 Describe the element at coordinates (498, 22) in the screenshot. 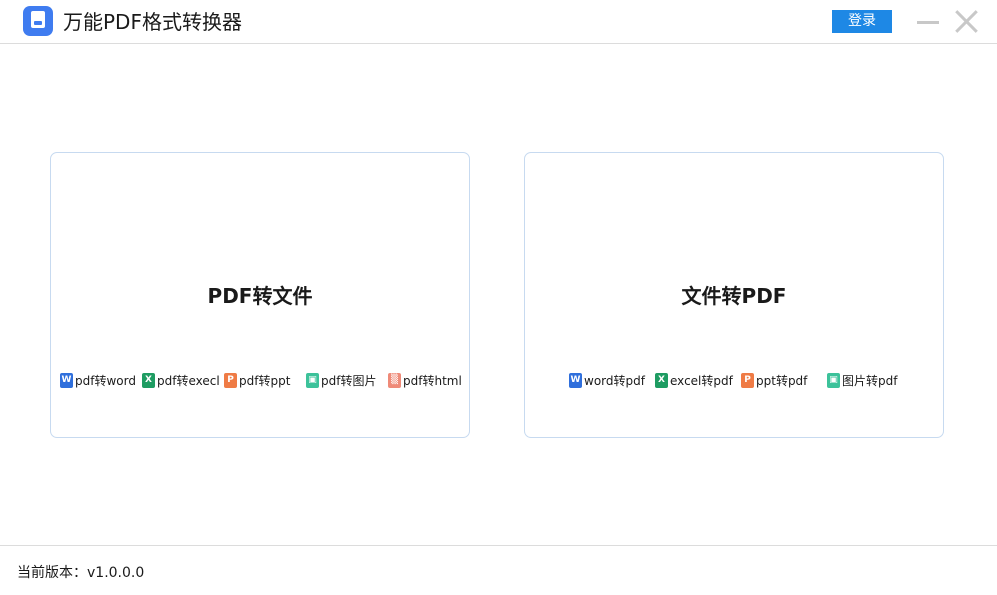

I see `title-bar: 万能PDF格式转换器 登录` at that location.